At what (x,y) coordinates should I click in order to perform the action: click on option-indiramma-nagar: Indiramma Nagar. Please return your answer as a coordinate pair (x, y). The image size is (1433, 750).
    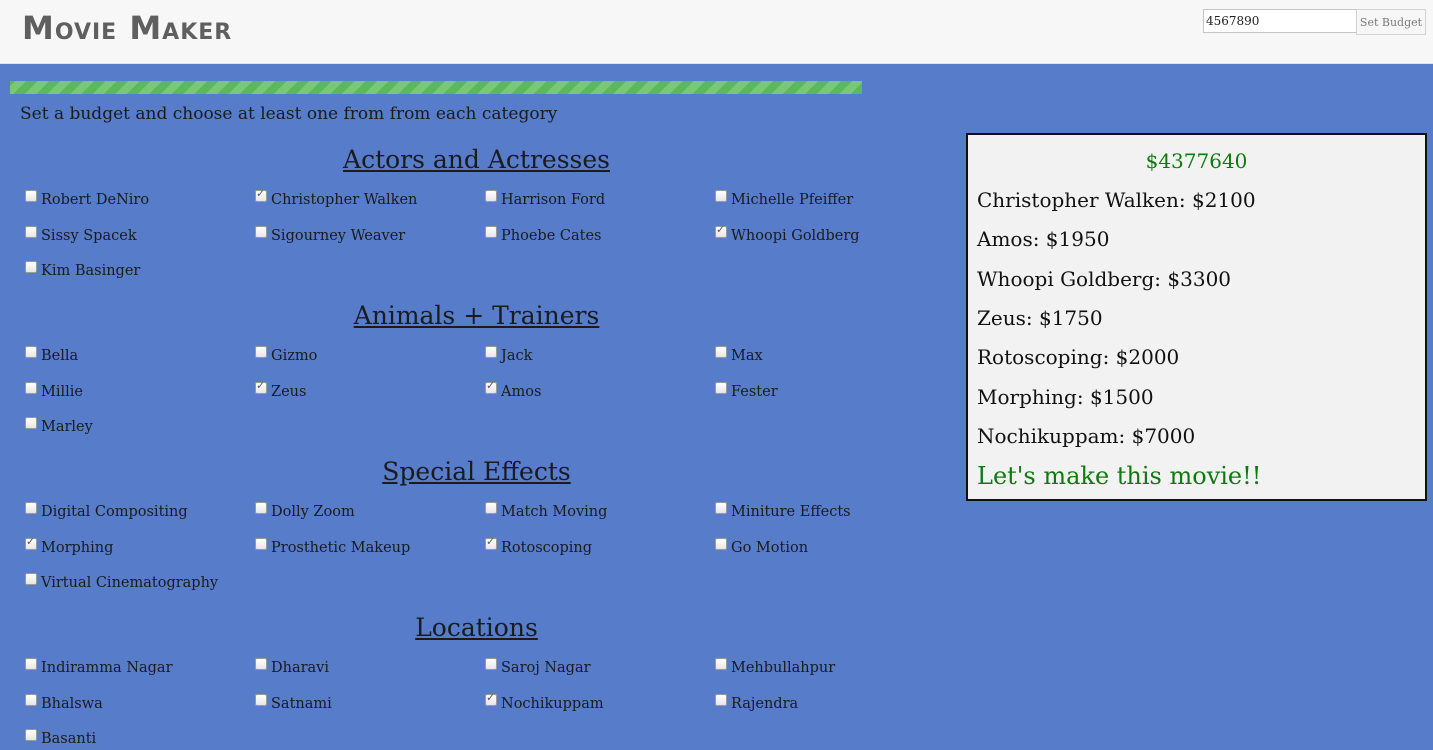
    Looking at the image, I should click on (99, 667).